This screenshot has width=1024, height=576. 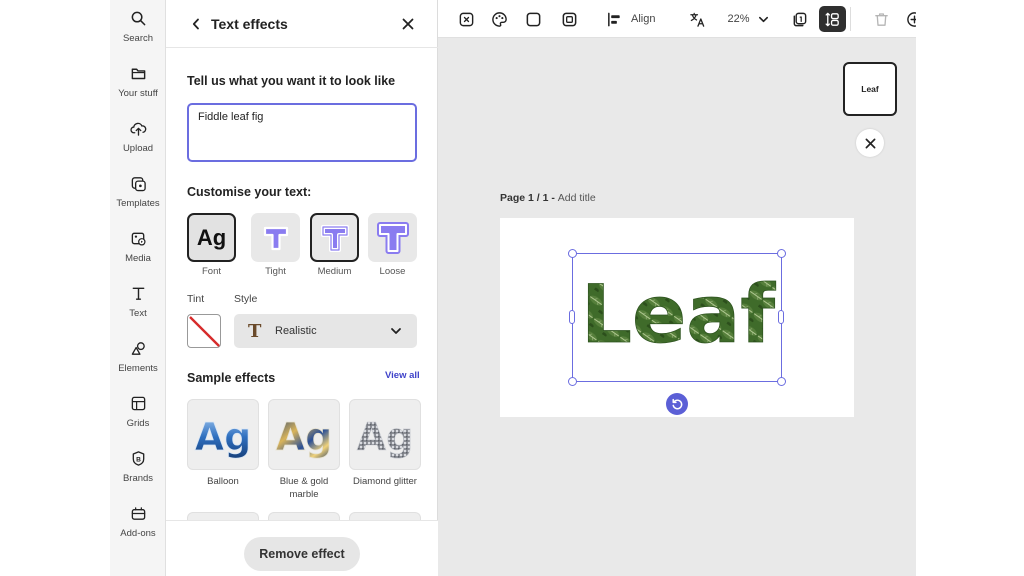 I want to click on toolbar-divider, so click(x=850, y=19).